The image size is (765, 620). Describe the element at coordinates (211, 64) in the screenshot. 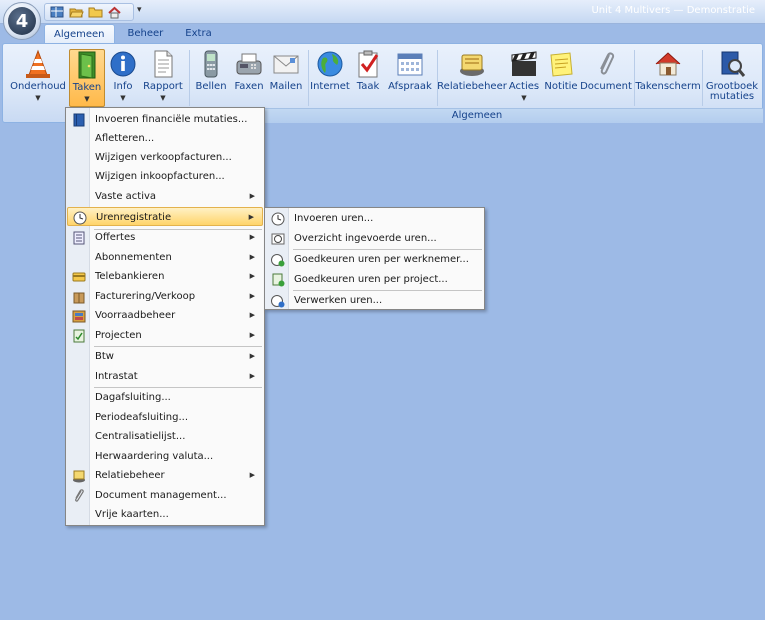

I see `phone-icon` at that location.